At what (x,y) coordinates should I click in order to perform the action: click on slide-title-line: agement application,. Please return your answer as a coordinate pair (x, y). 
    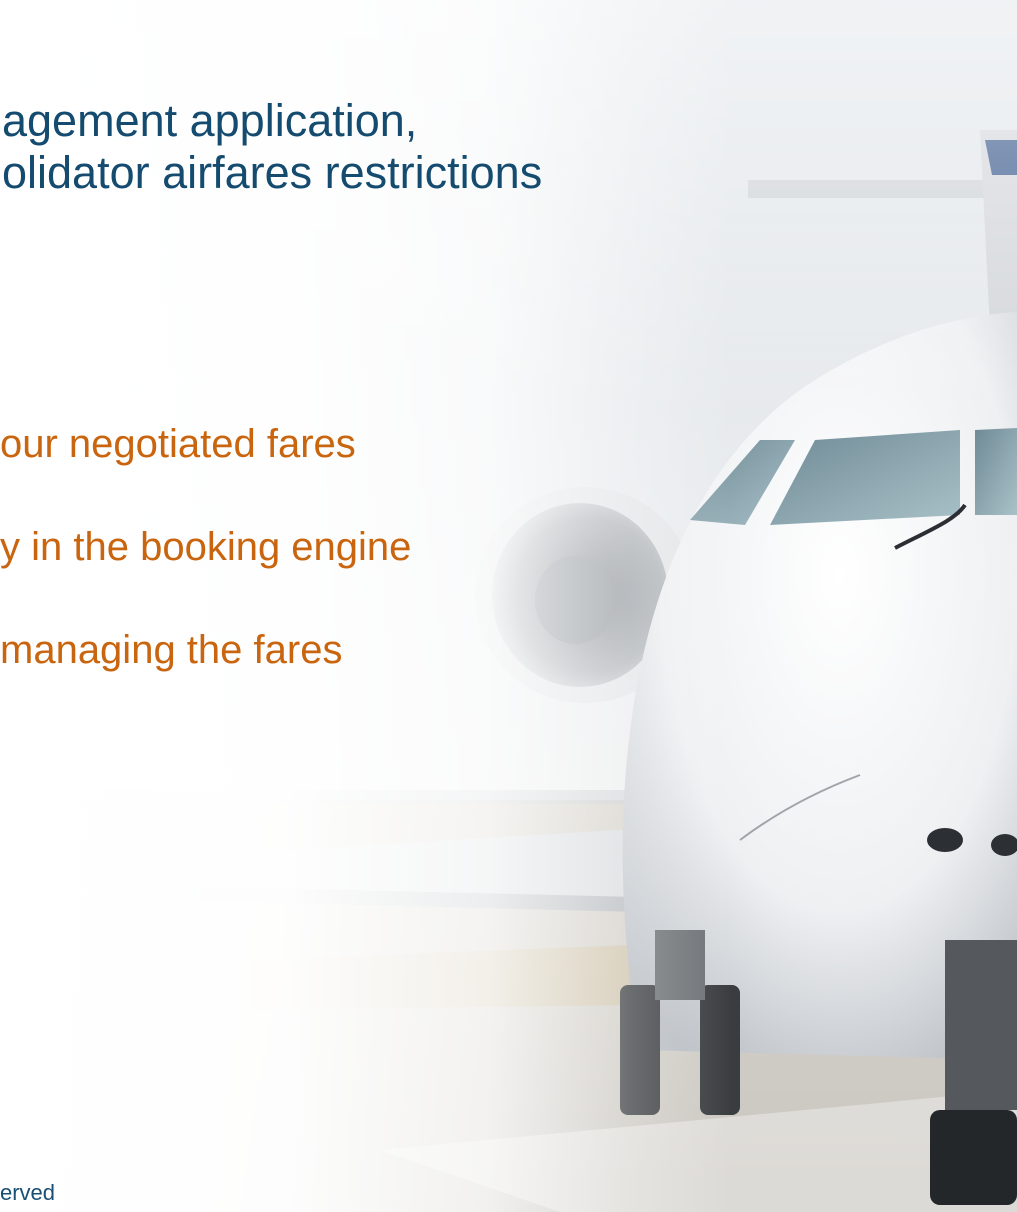
    Looking at the image, I should click on (210, 120).